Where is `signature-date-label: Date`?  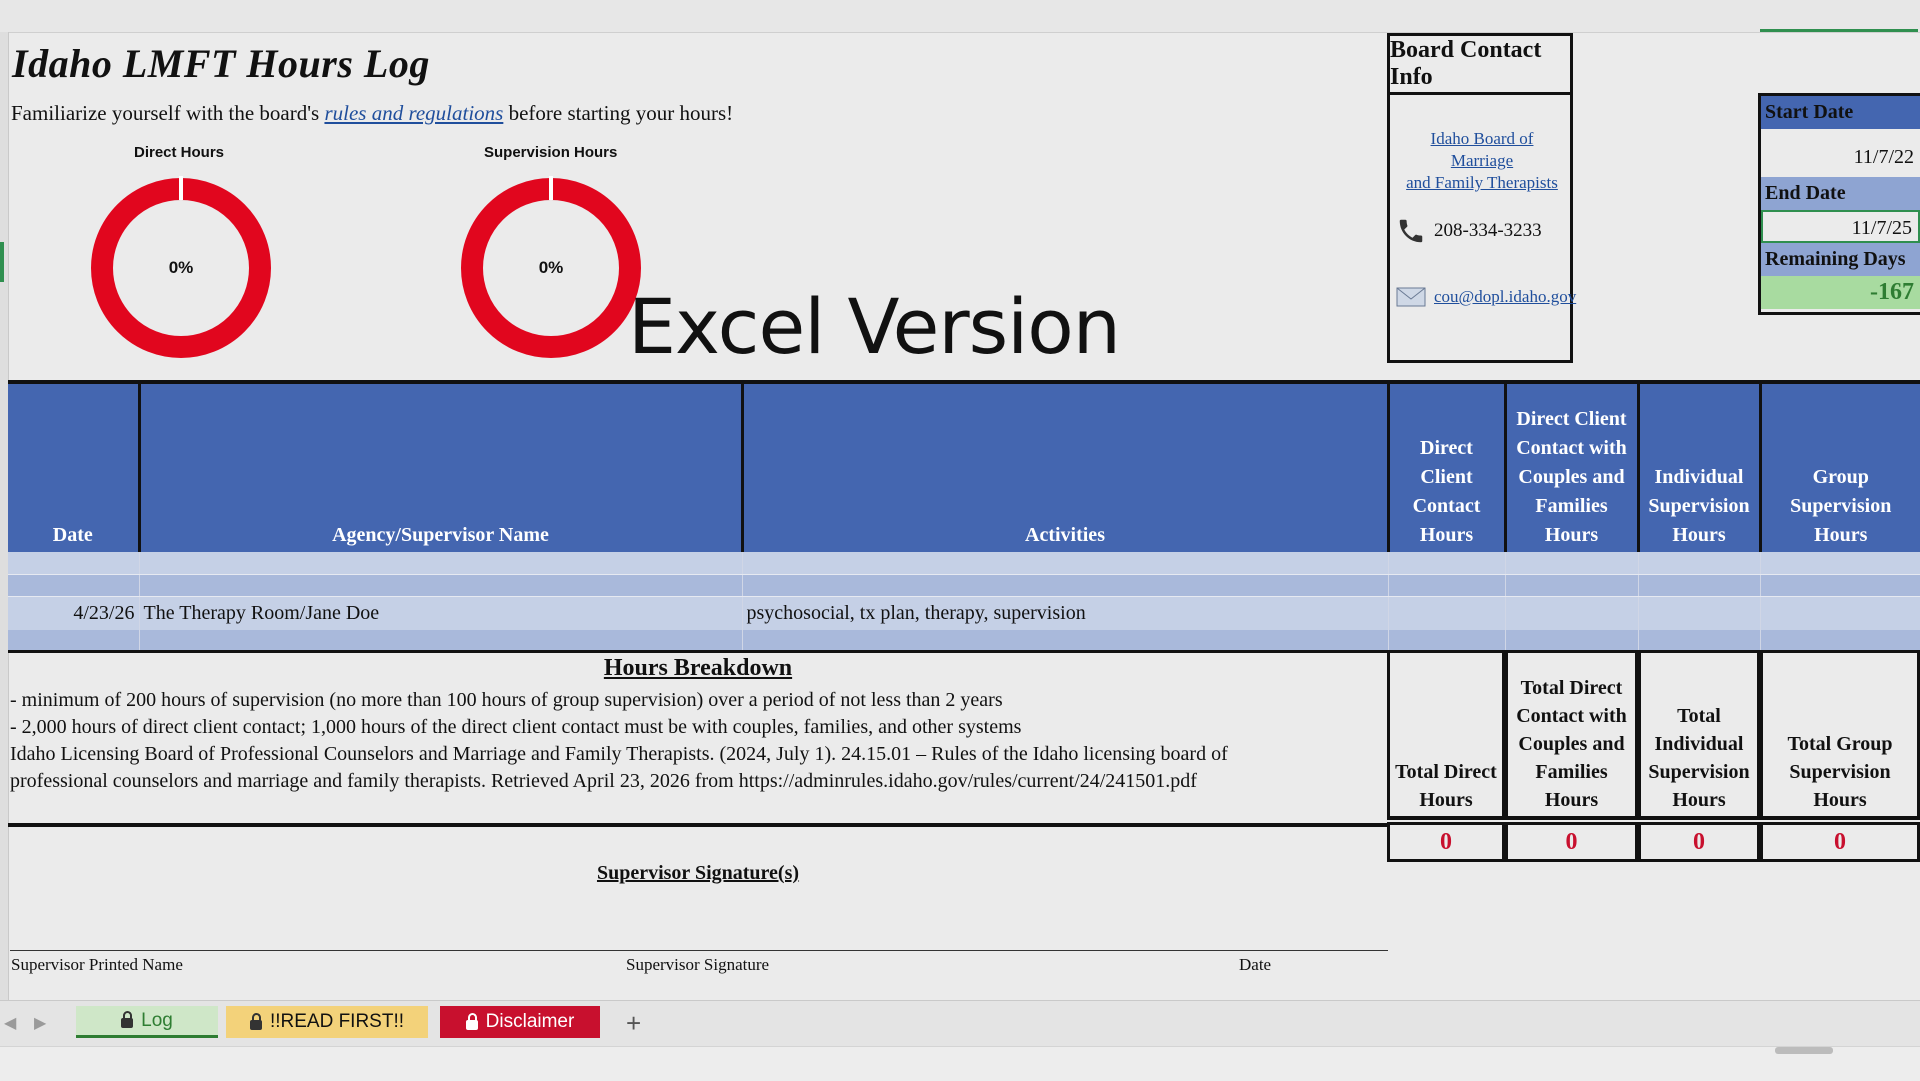 signature-date-label: Date is located at coordinates (1255, 964).